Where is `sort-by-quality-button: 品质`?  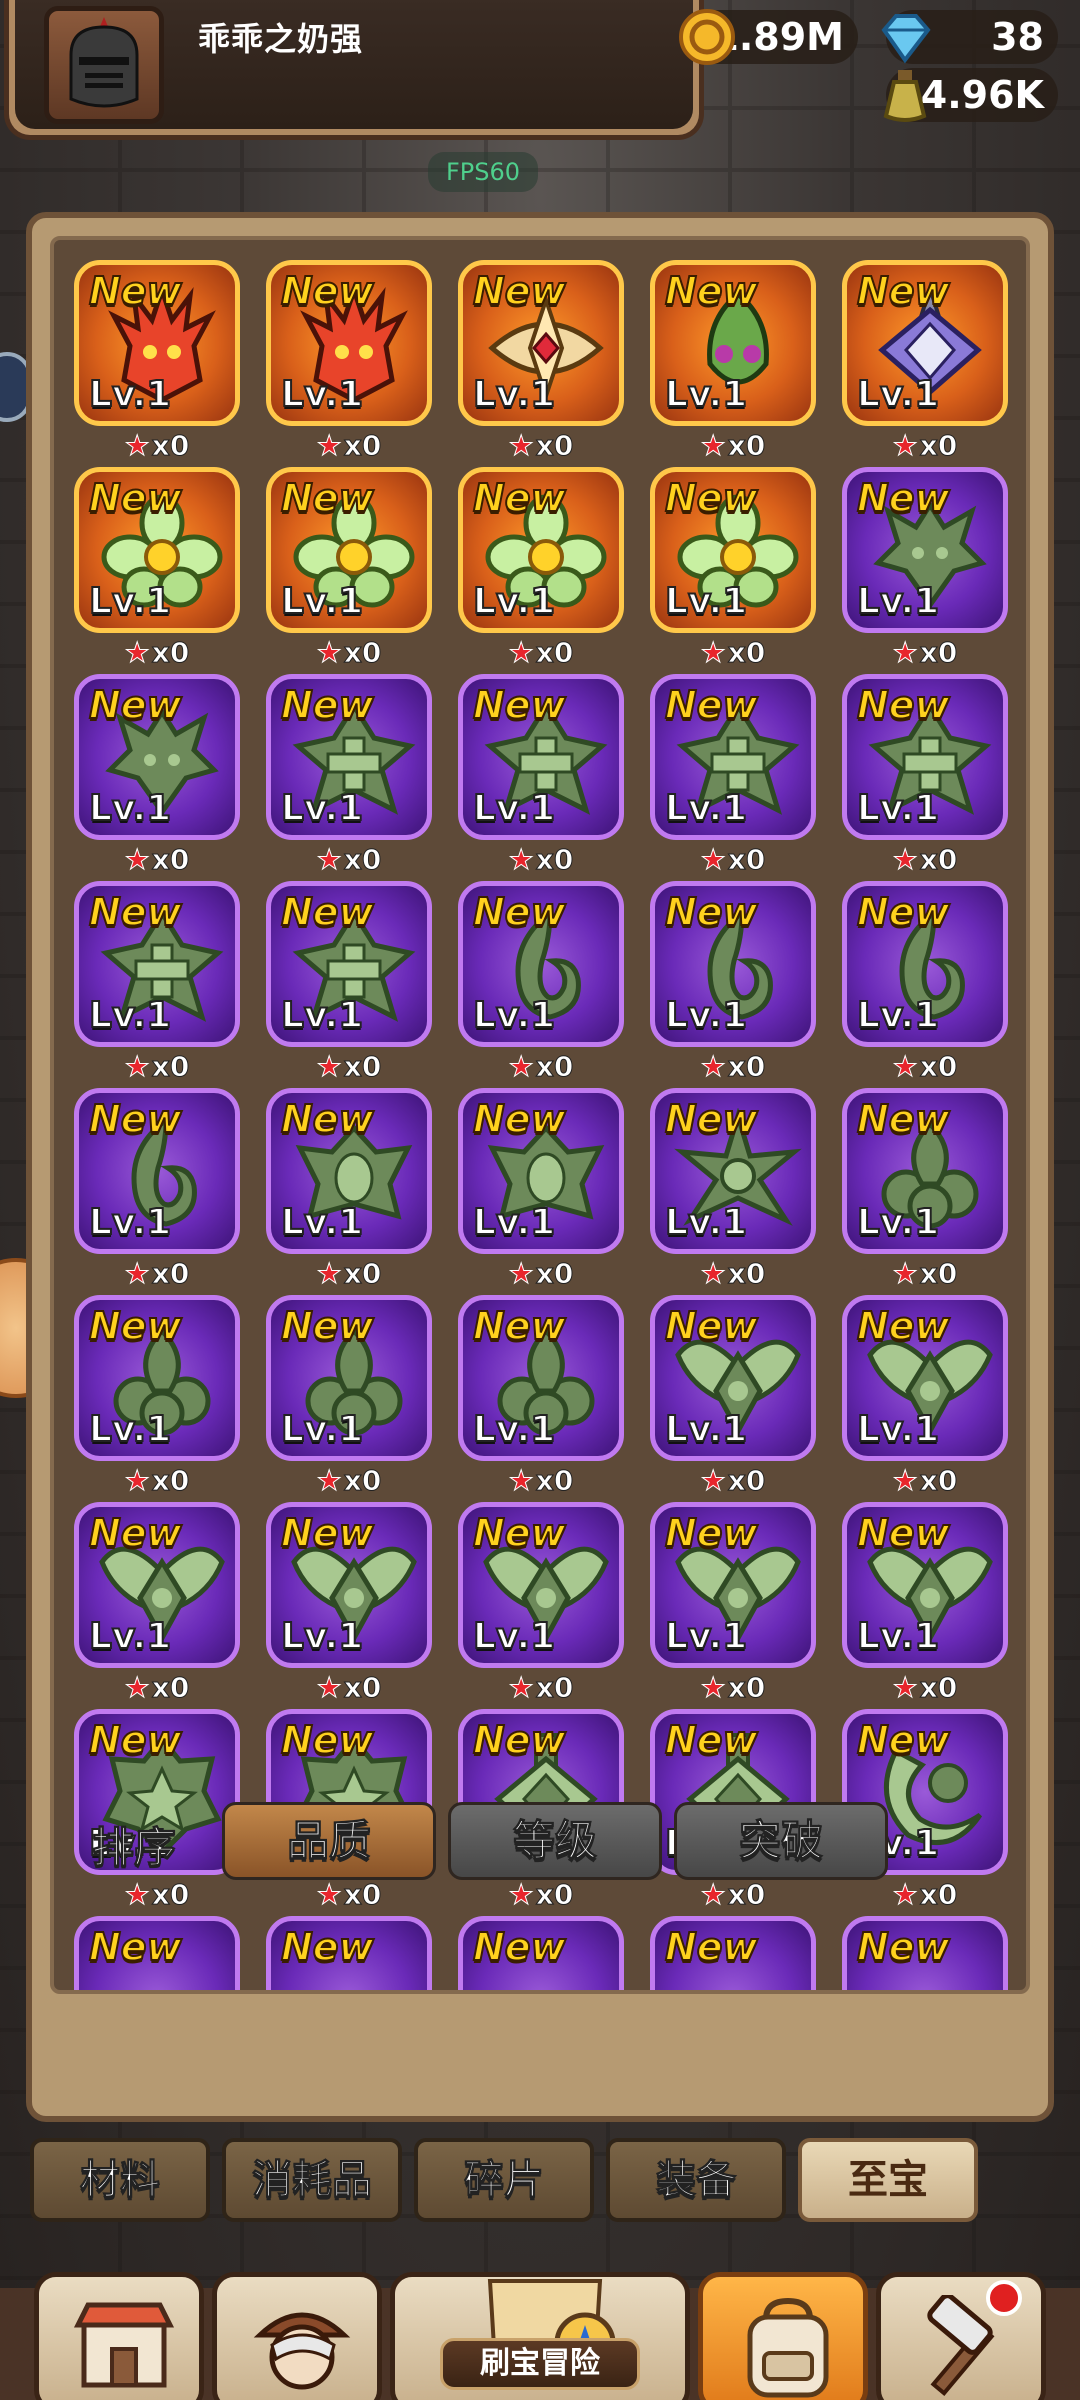 sort-by-quality-button: 品质 is located at coordinates (329, 1841).